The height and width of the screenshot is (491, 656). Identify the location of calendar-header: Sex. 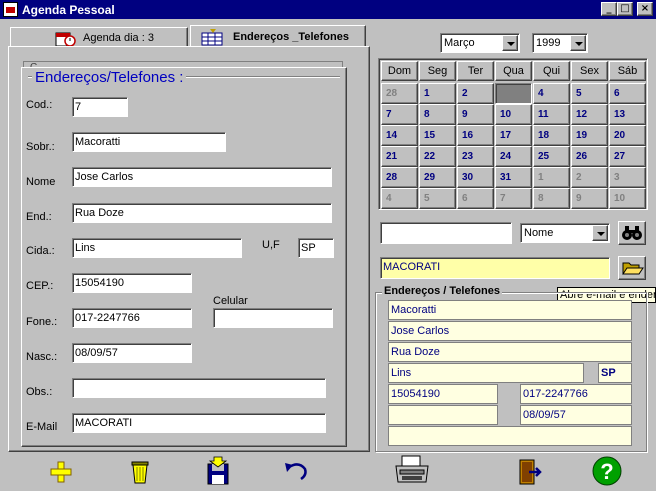
(589, 71).